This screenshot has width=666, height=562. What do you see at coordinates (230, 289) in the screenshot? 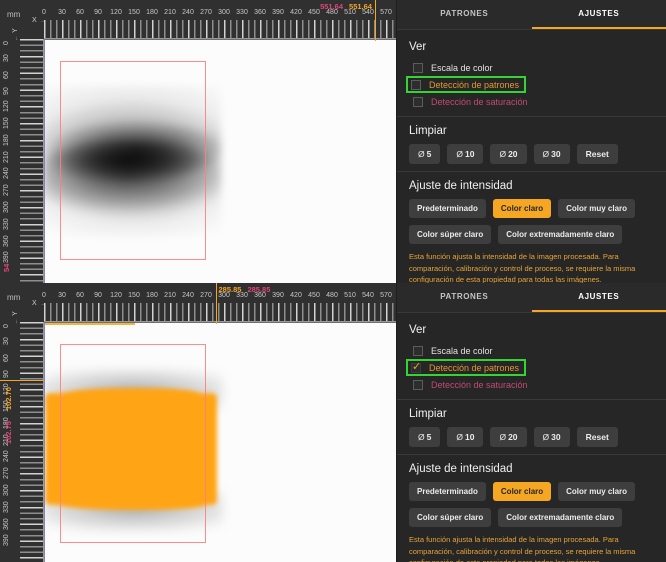
I see `measure-value-orange: 285.85` at bounding box center [230, 289].